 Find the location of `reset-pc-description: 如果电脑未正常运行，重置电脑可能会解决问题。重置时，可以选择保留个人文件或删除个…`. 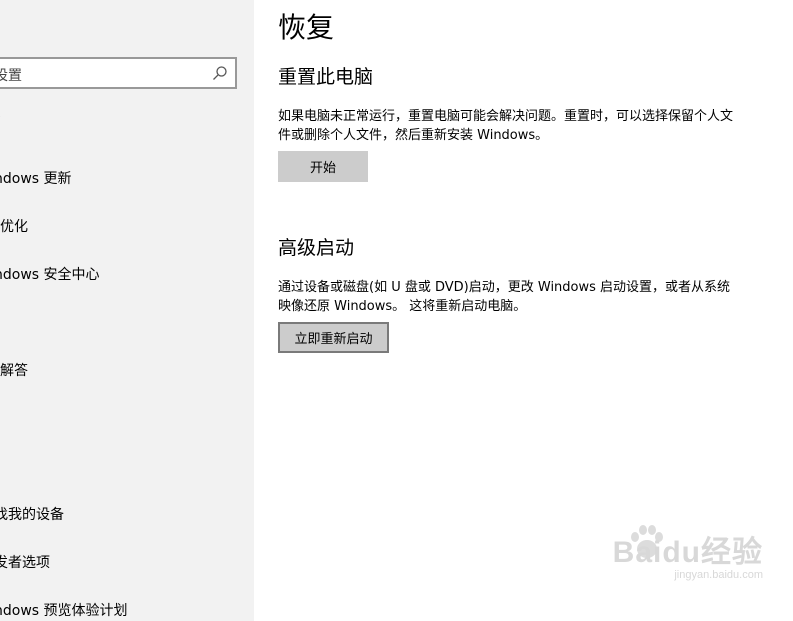

reset-pc-description: 如果电脑未正常运行，重置电脑可能会解决问题。重置时，可以选择保留个人文件或删除个… is located at coordinates (506, 126).